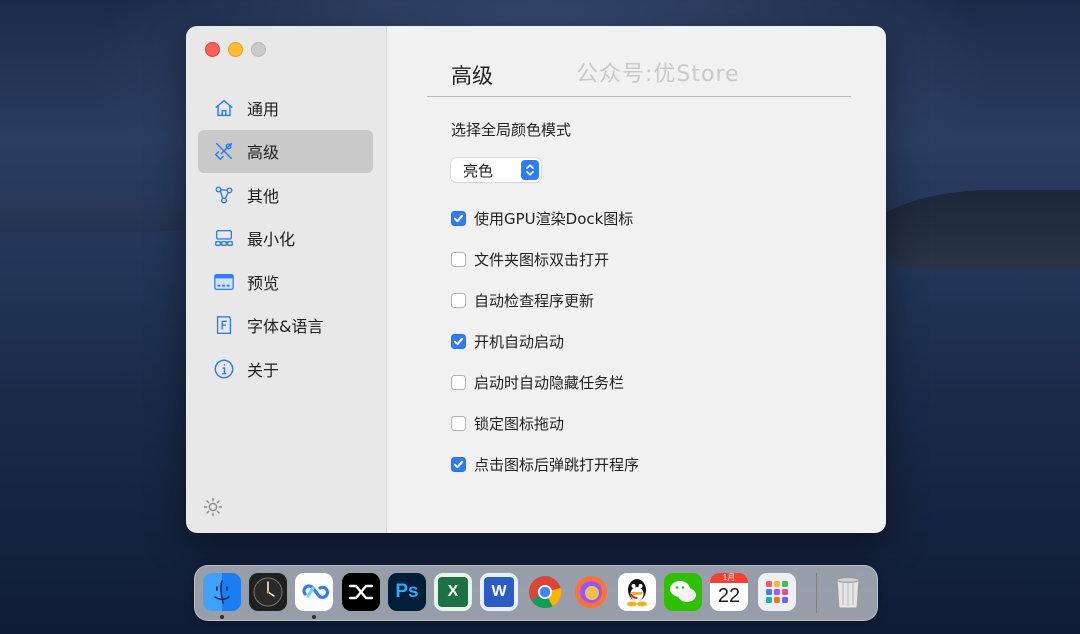 The image size is (1080, 634). I want to click on option-label: 锁定图标拖动, so click(519, 424).